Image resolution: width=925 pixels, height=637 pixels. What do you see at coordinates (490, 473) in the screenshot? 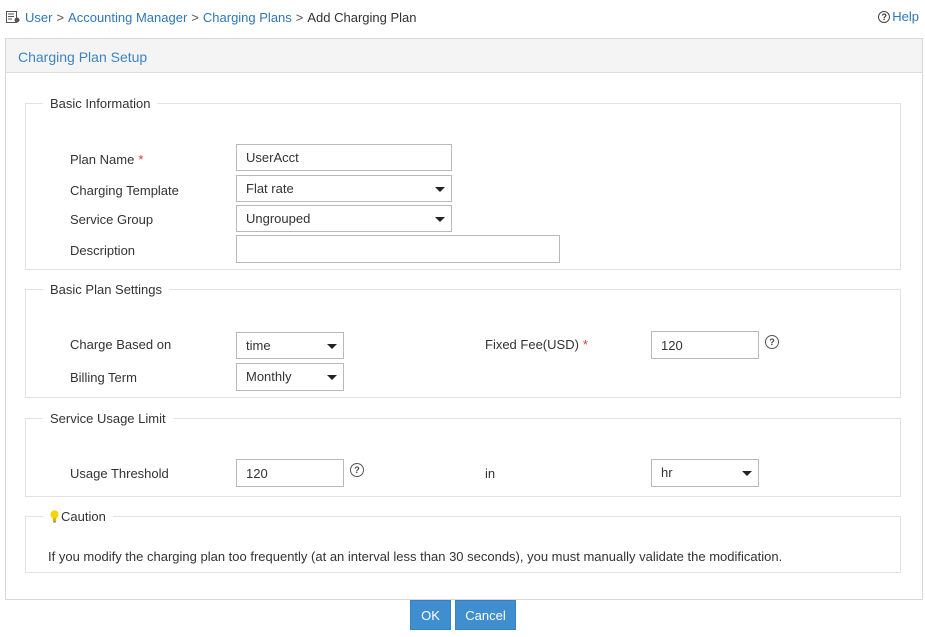
I see `in-label: in` at bounding box center [490, 473].